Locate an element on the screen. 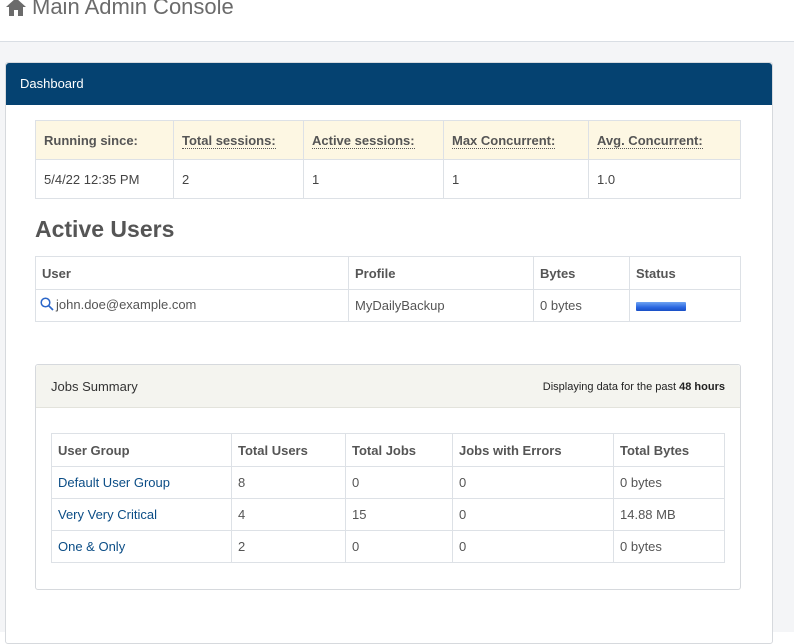 The width and height of the screenshot is (794, 644). user-cell: john.doe@example.com is located at coordinates (192, 305).